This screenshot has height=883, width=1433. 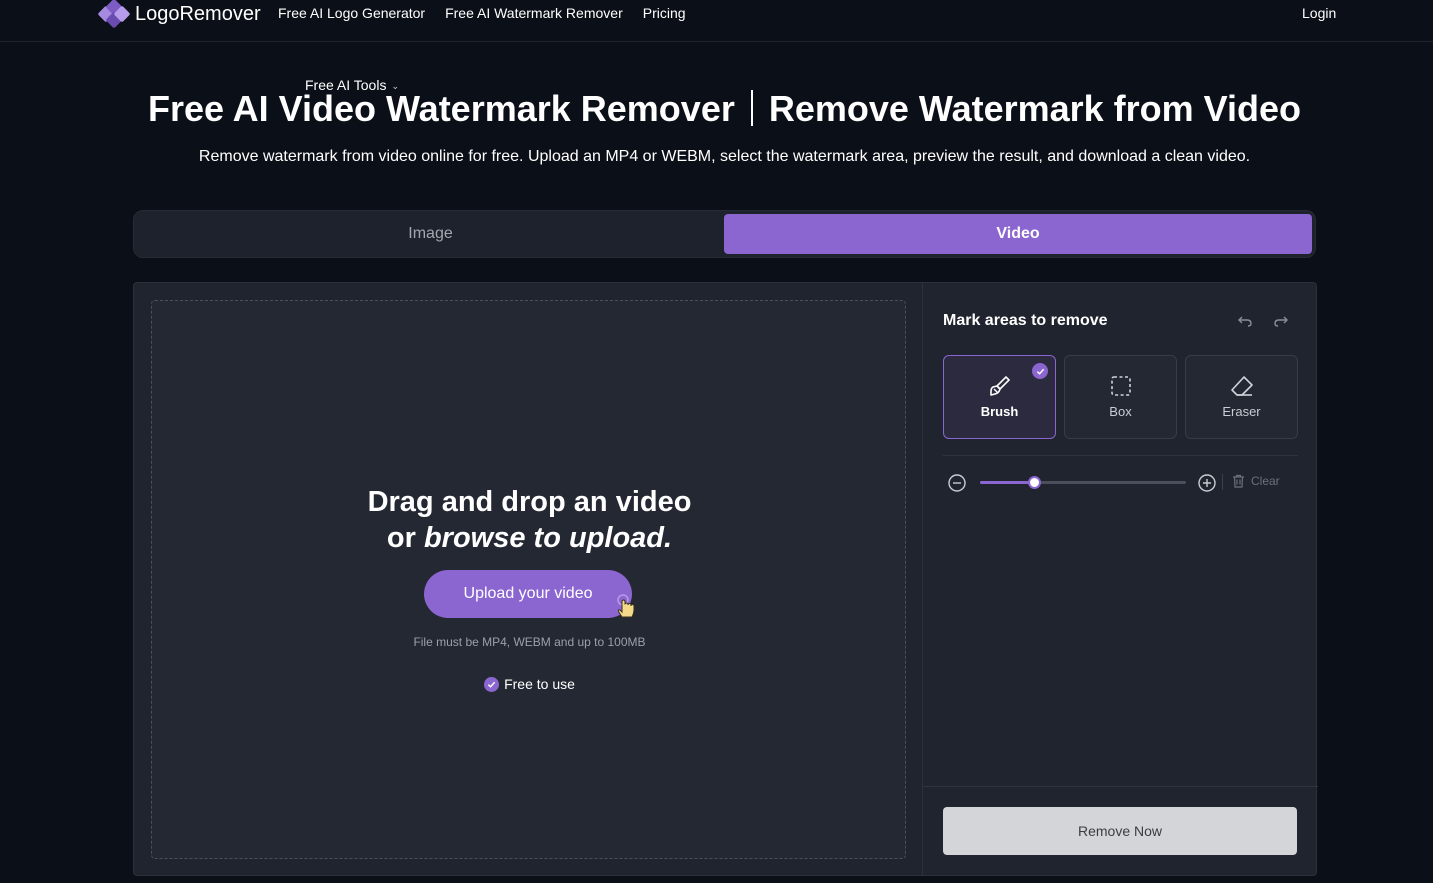 I want to click on logo-icon, so click(x=114, y=14).